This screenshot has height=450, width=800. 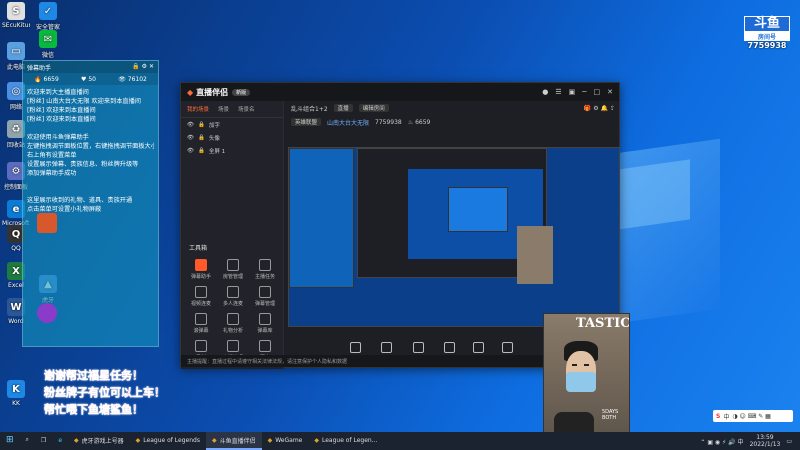 I want to click on clock-time: 13:59, so click(x=765, y=437).